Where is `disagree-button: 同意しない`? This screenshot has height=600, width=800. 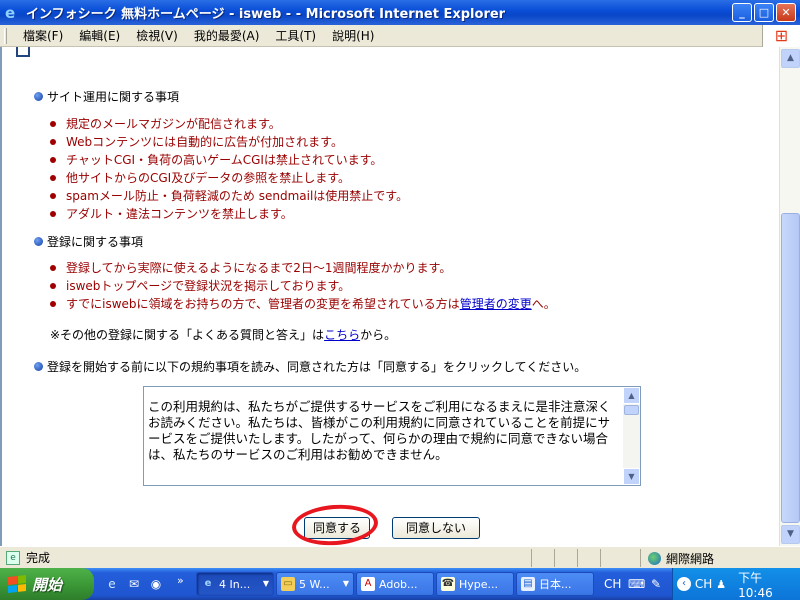
disagree-button: 同意しない is located at coordinates (436, 528).